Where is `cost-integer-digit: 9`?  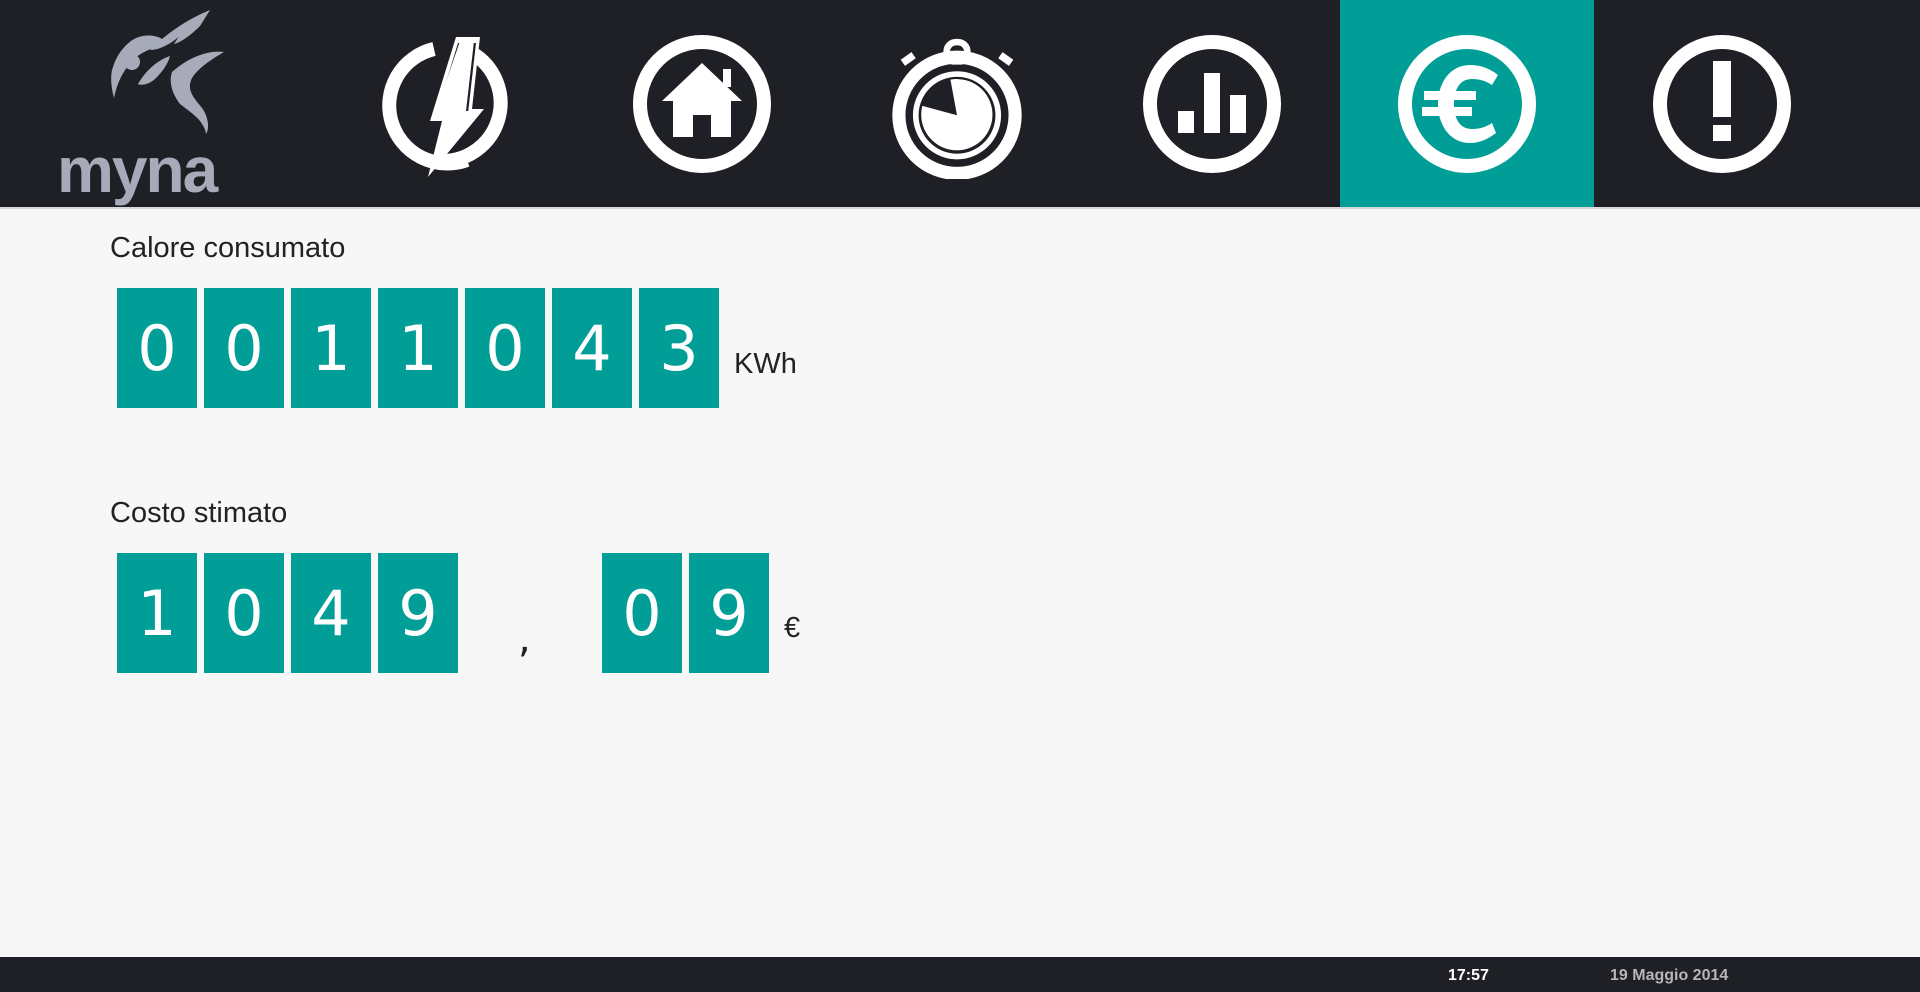
cost-integer-digit: 9 is located at coordinates (418, 613).